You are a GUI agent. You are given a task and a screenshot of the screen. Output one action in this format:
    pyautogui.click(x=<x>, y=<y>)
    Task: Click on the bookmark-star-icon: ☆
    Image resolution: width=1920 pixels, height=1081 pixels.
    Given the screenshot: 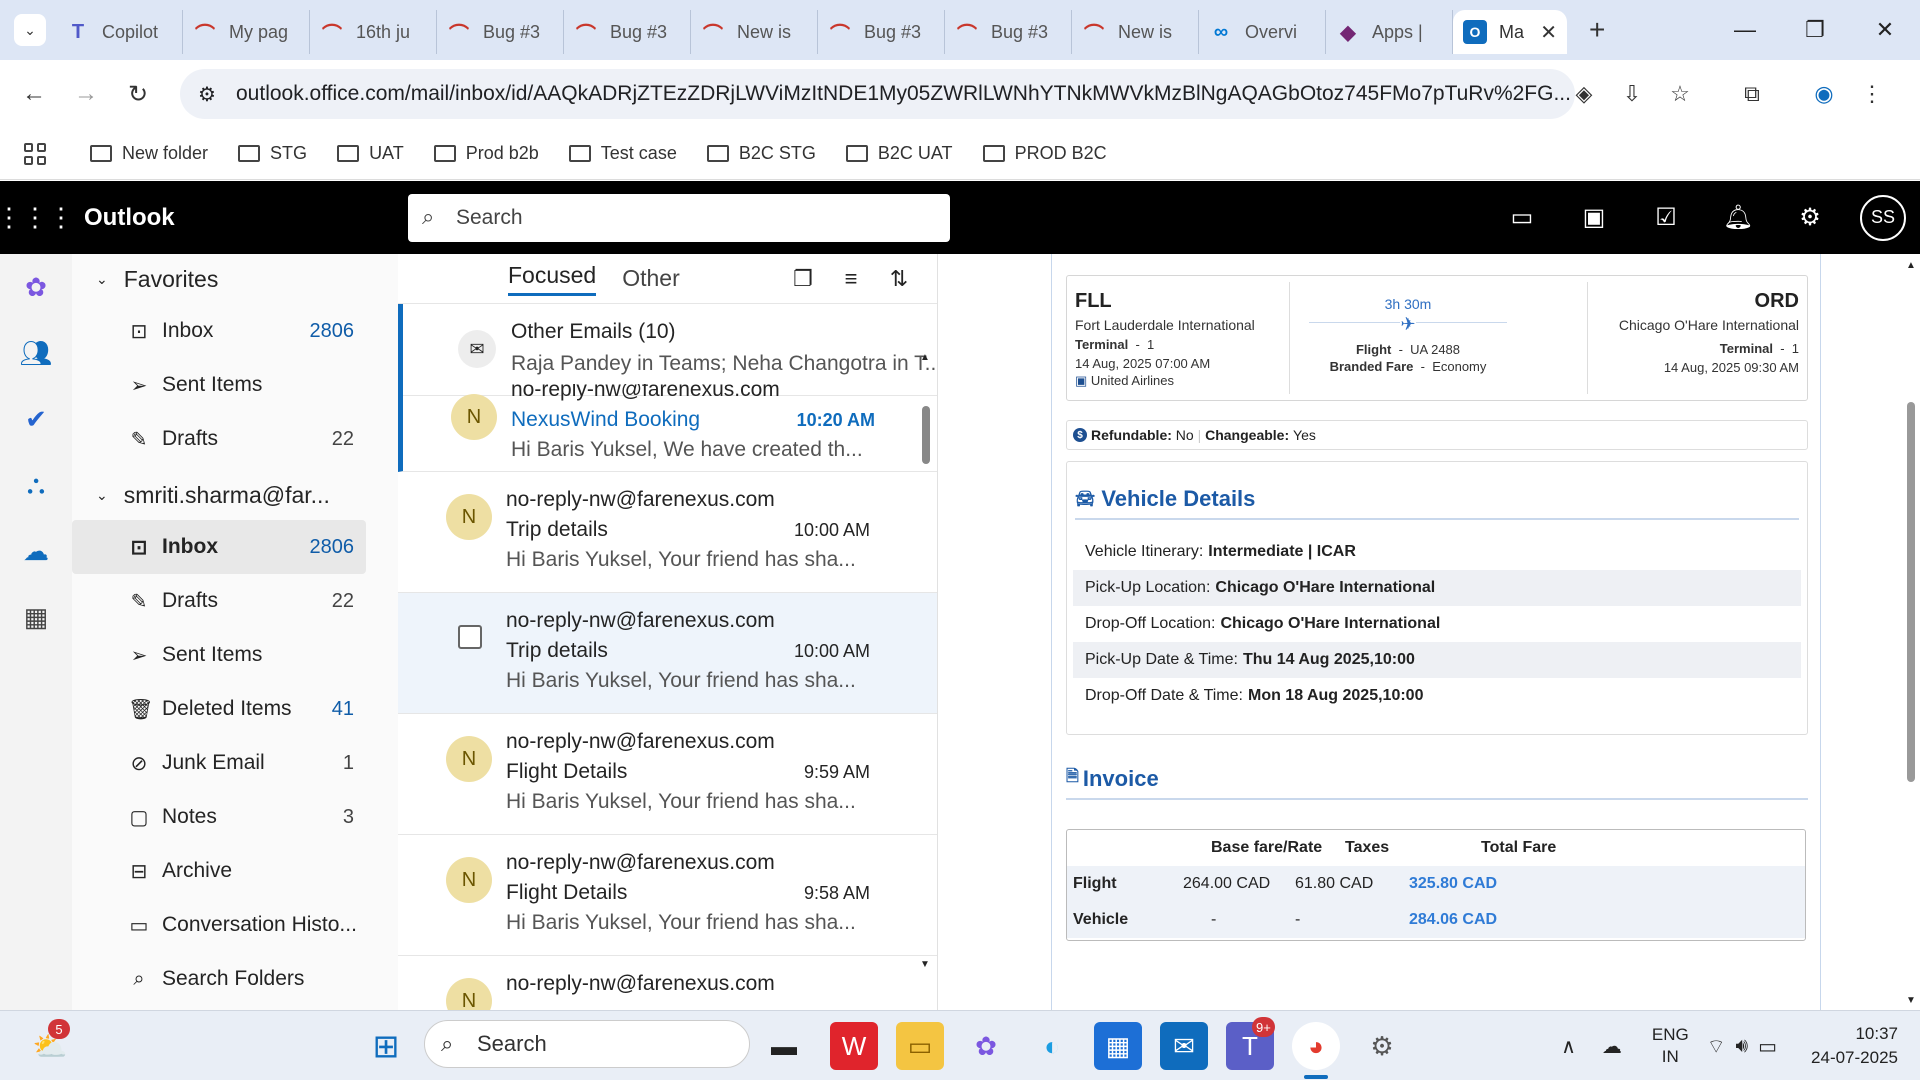 What is the action you would take?
    pyautogui.click(x=1680, y=94)
    